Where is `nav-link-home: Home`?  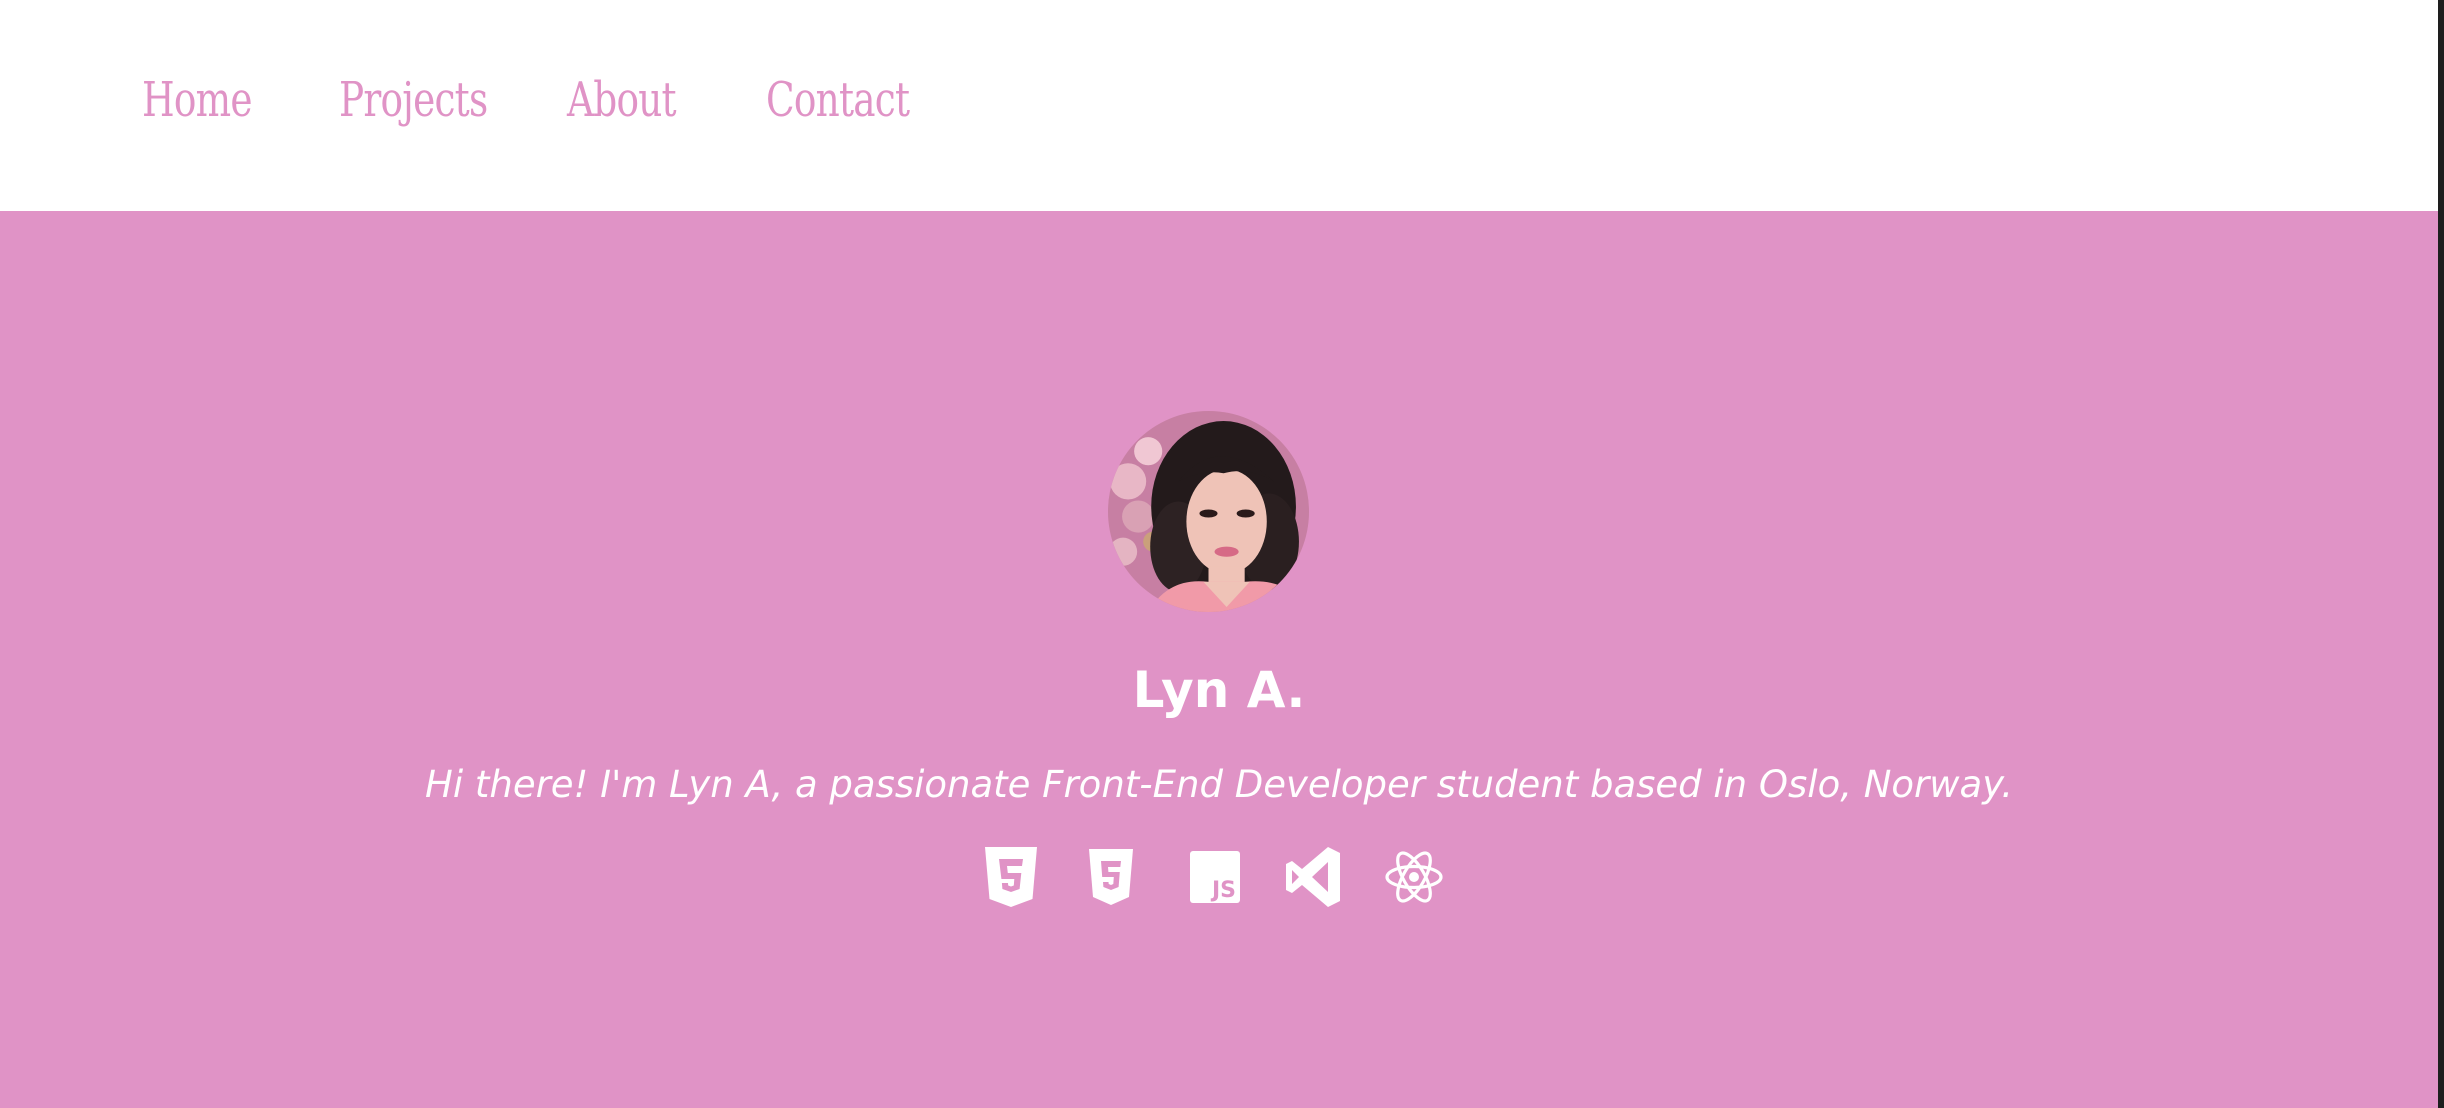
nav-link-home: Home is located at coordinates (197, 100).